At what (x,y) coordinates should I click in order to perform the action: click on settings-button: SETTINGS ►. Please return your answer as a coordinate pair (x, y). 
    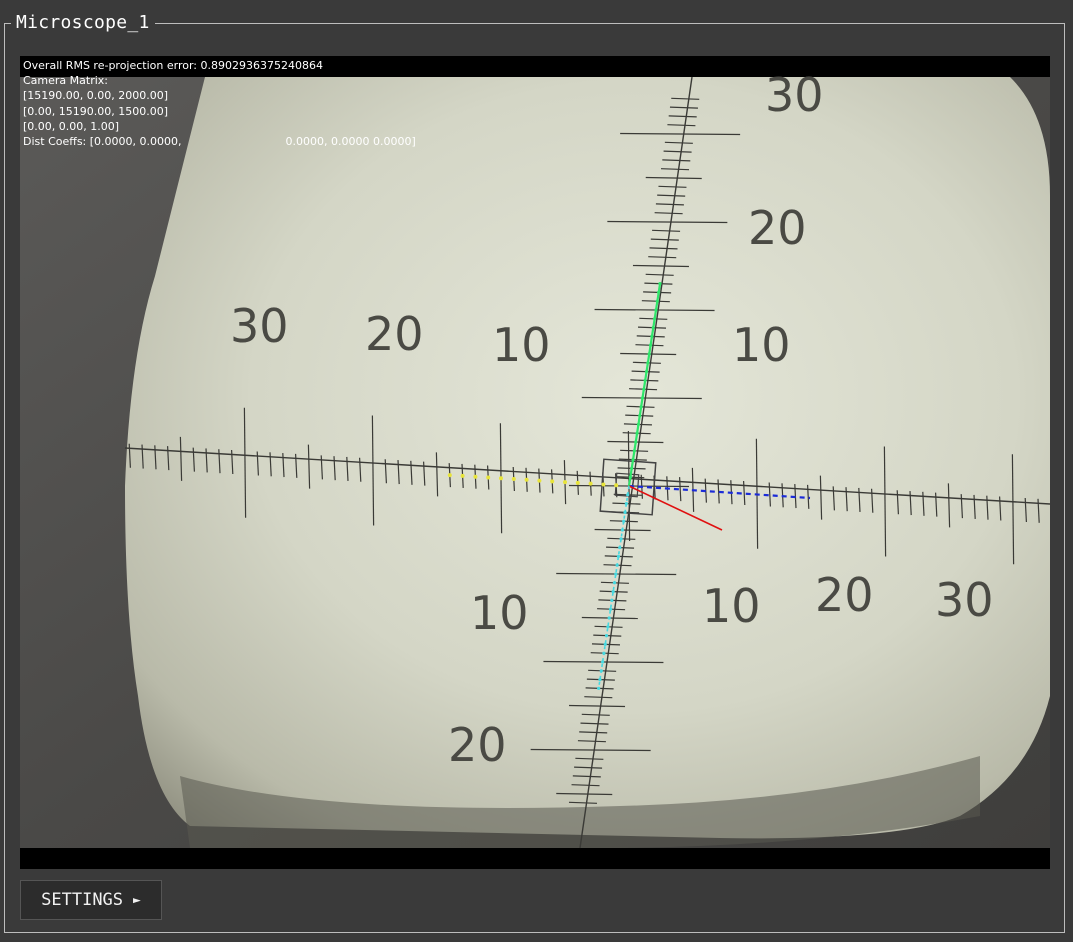
    Looking at the image, I should click on (91, 900).